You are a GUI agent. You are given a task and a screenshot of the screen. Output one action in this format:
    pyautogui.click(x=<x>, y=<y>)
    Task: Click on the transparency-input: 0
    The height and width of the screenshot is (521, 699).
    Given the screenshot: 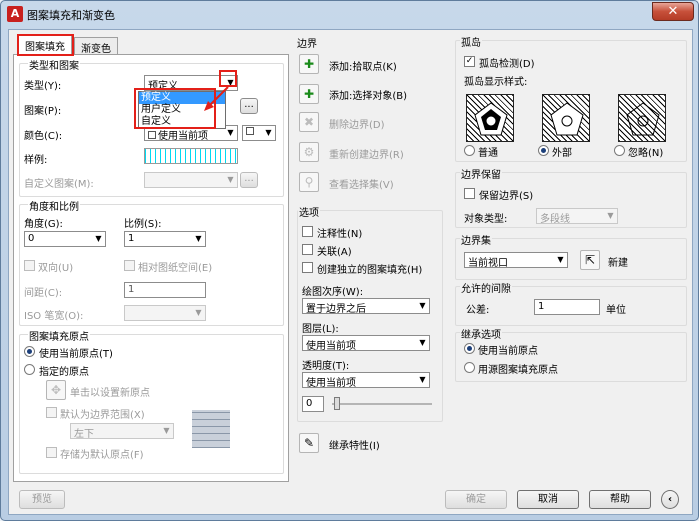 What is the action you would take?
    pyautogui.click(x=313, y=404)
    